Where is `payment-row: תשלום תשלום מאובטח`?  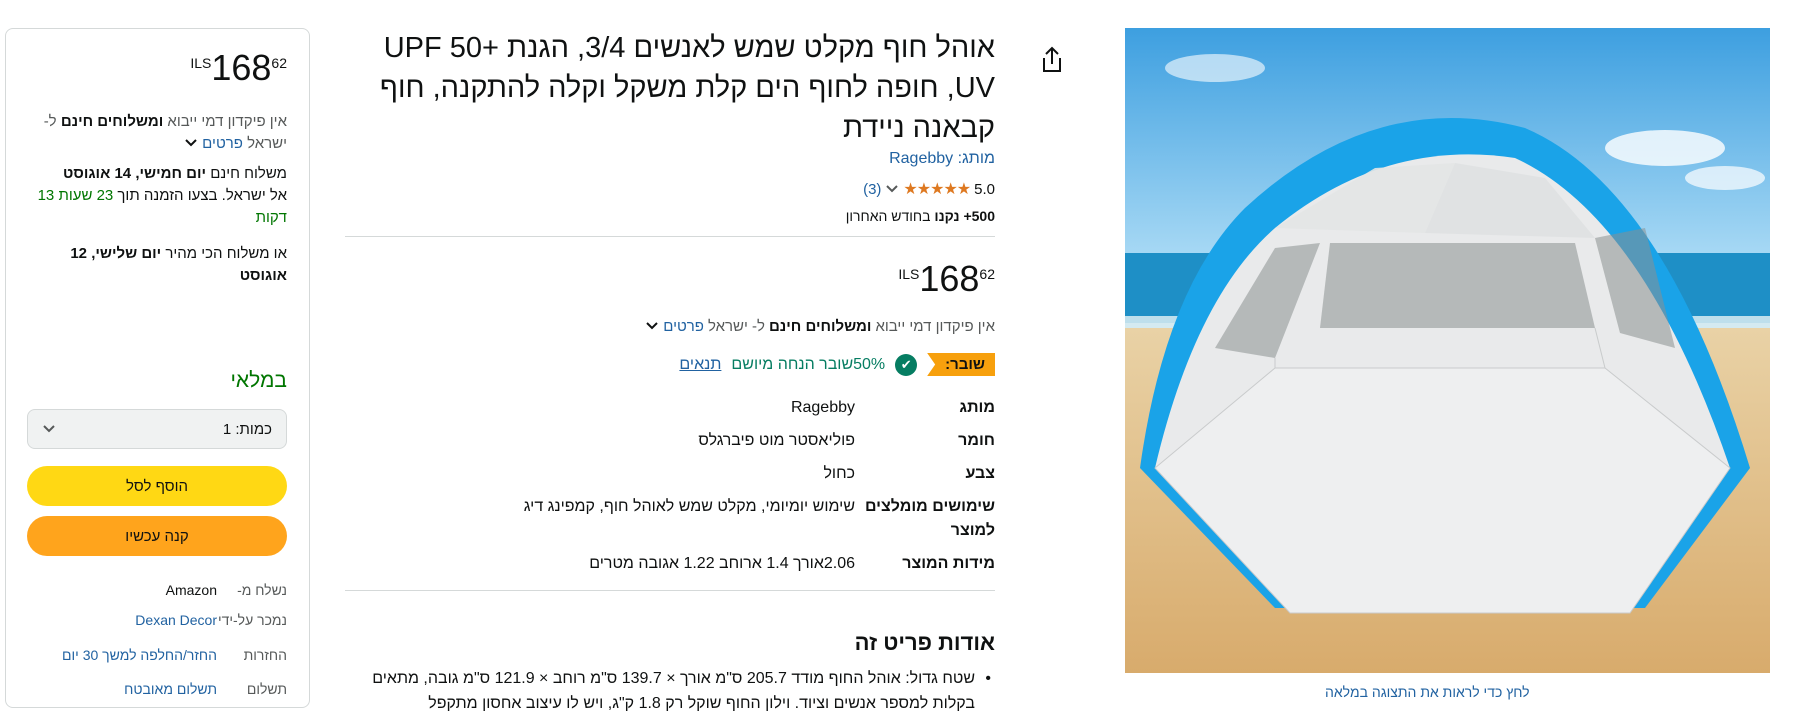
payment-row: תשלום תשלום מאובטח is located at coordinates (157, 689).